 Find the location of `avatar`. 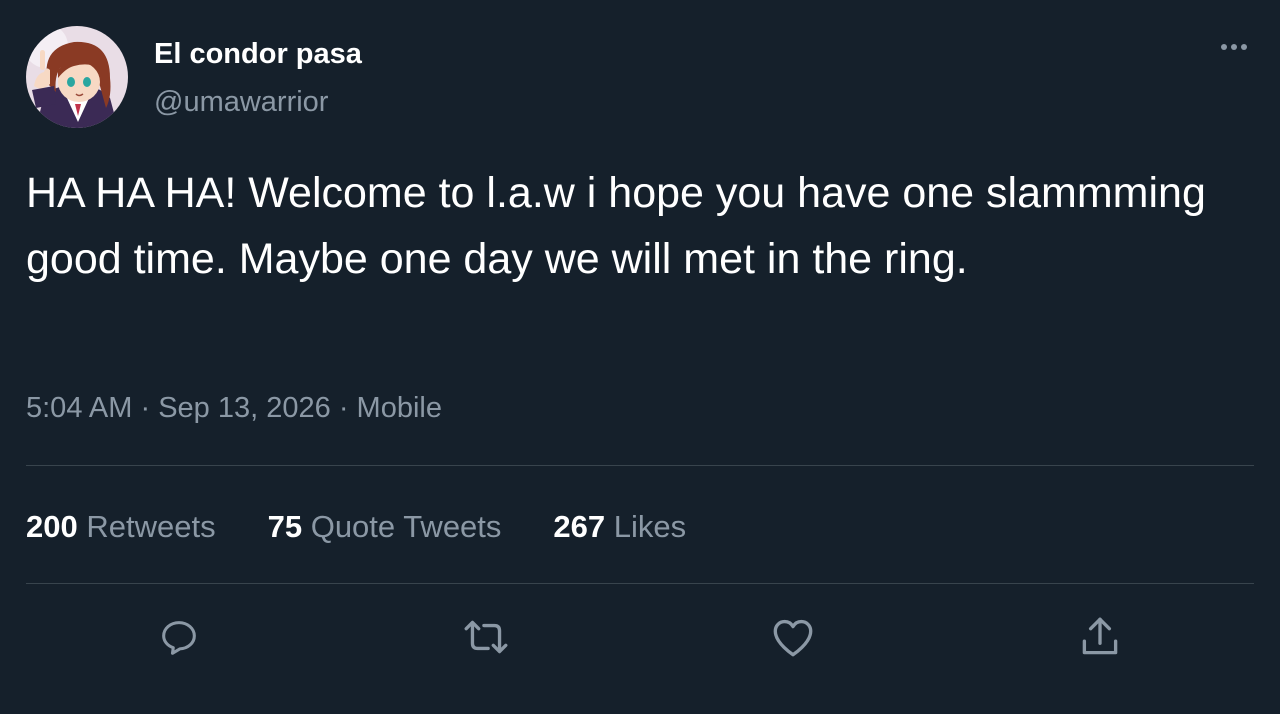

avatar is located at coordinates (77, 77).